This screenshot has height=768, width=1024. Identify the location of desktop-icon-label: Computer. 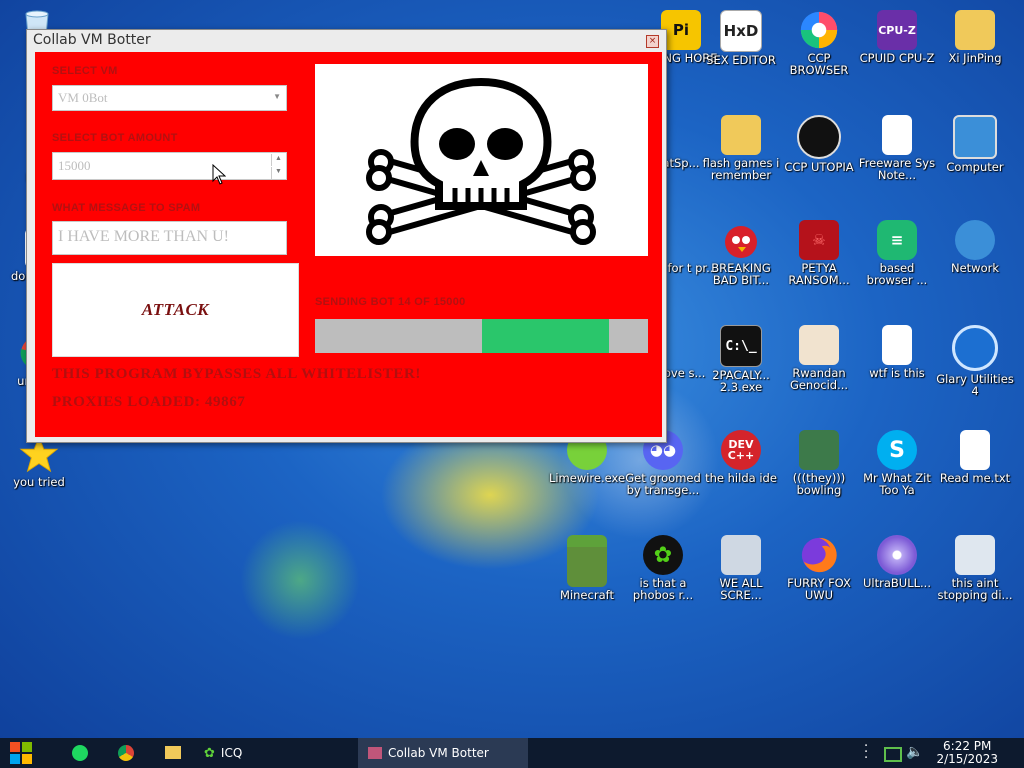
(975, 167).